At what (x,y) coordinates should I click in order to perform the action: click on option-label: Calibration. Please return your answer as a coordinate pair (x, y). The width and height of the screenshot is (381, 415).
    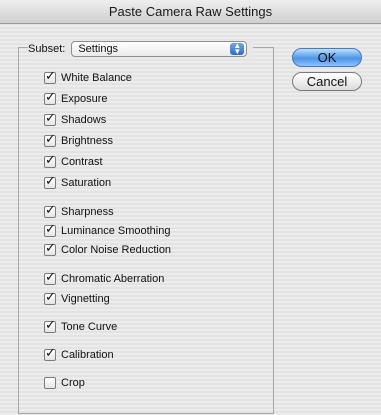
    Looking at the image, I should click on (87, 355).